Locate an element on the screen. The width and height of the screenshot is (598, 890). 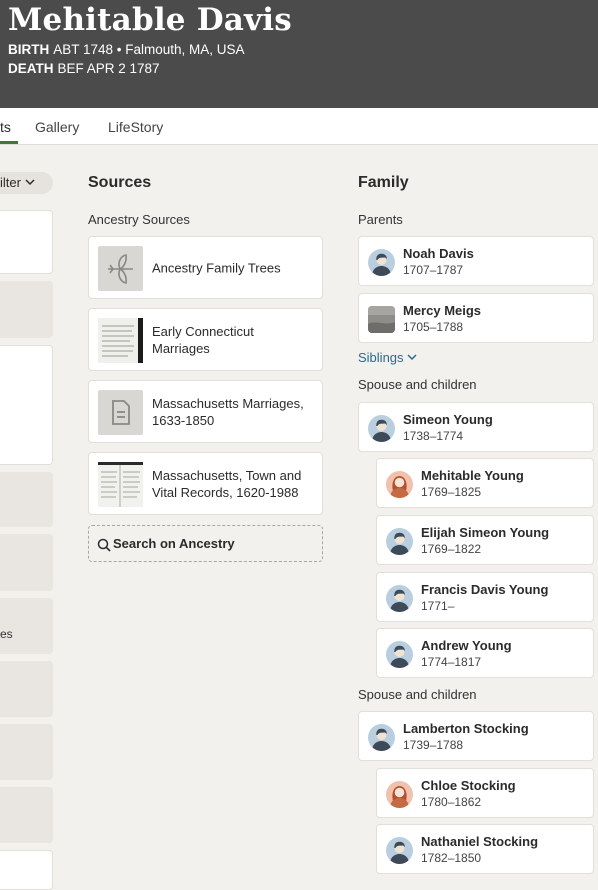
source-label: Massachusetts Marriages, 1633-1850 is located at coordinates (228, 411).